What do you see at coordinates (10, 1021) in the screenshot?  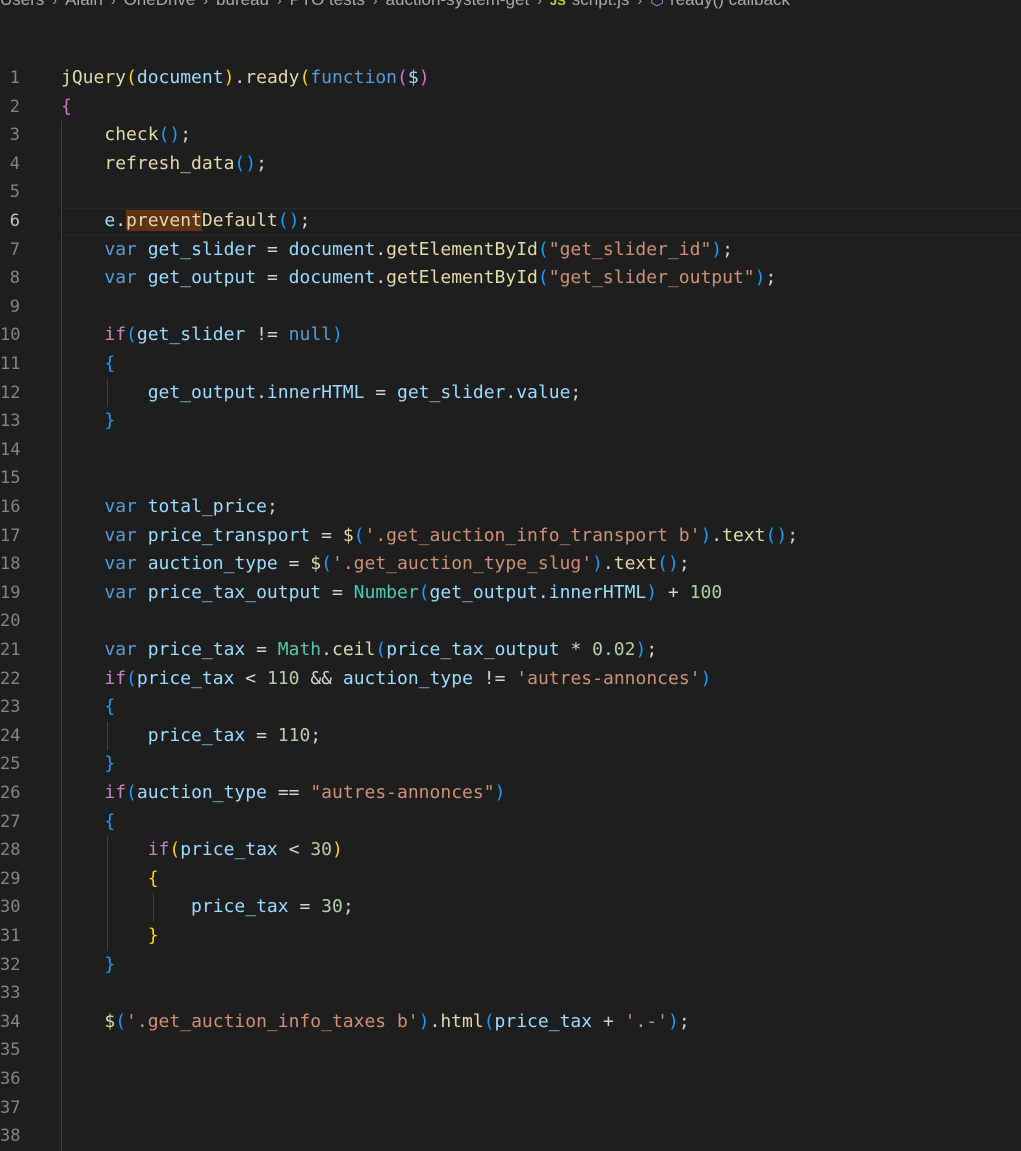 I see `line-number: 34` at bounding box center [10, 1021].